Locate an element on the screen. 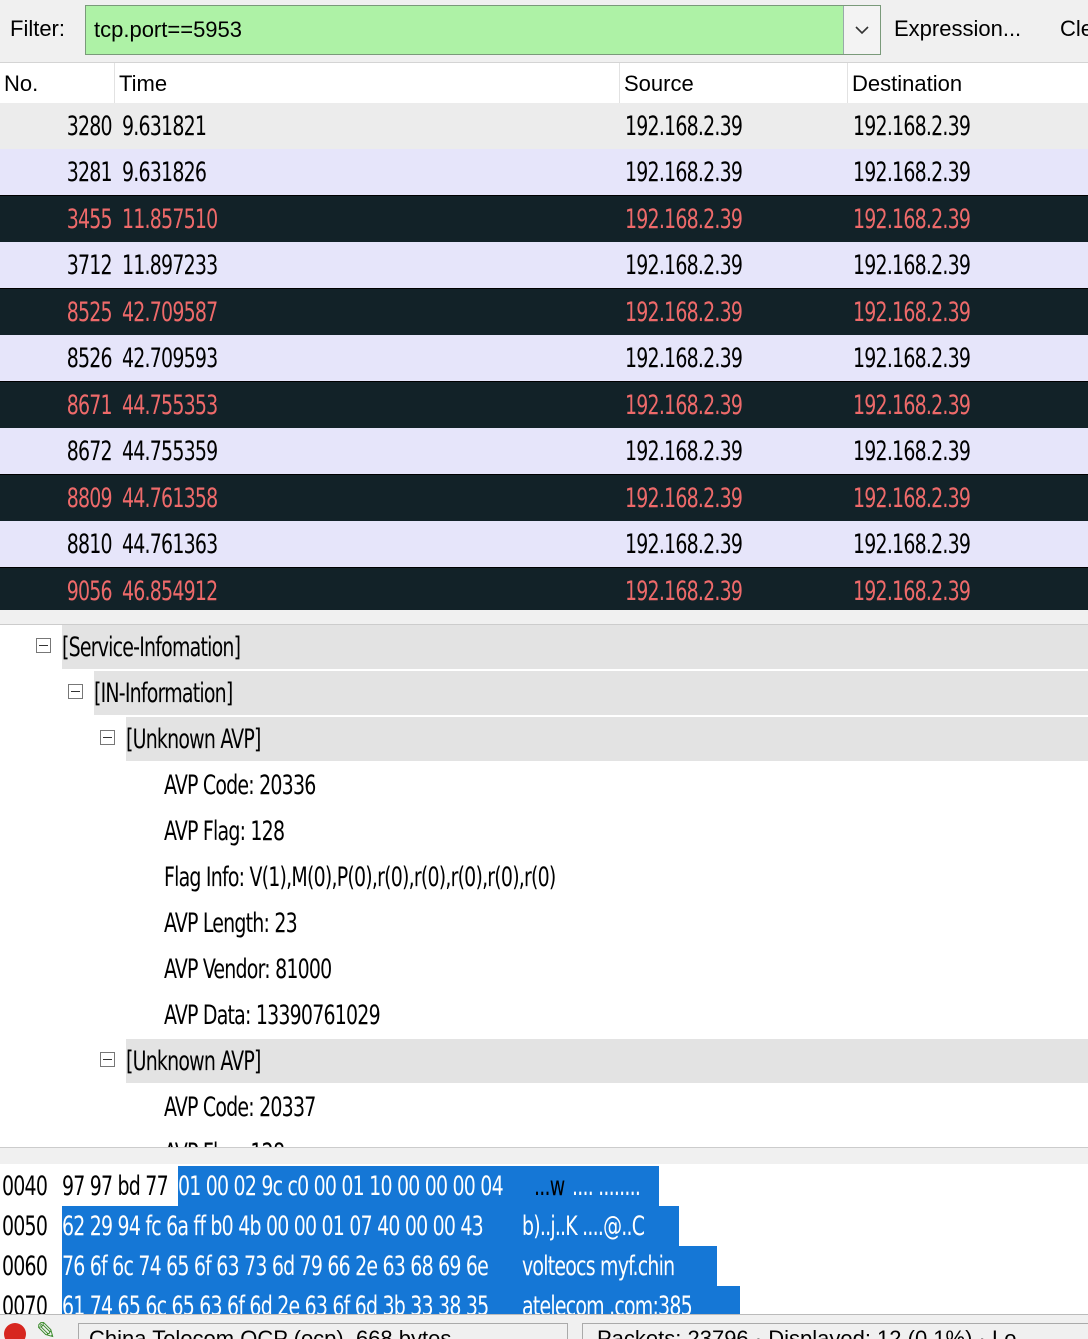  packet-time: 42.709587 is located at coordinates (170, 312).